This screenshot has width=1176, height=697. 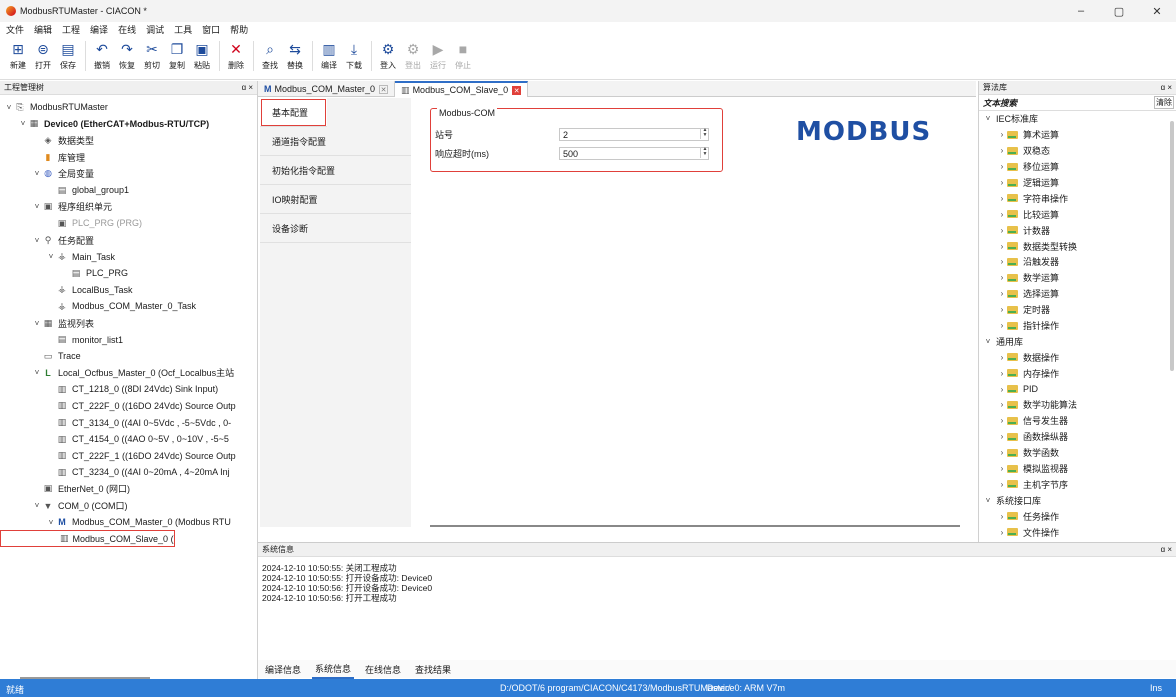 I want to click on library-item: › 逻辑运算, so click(x=1077, y=183).